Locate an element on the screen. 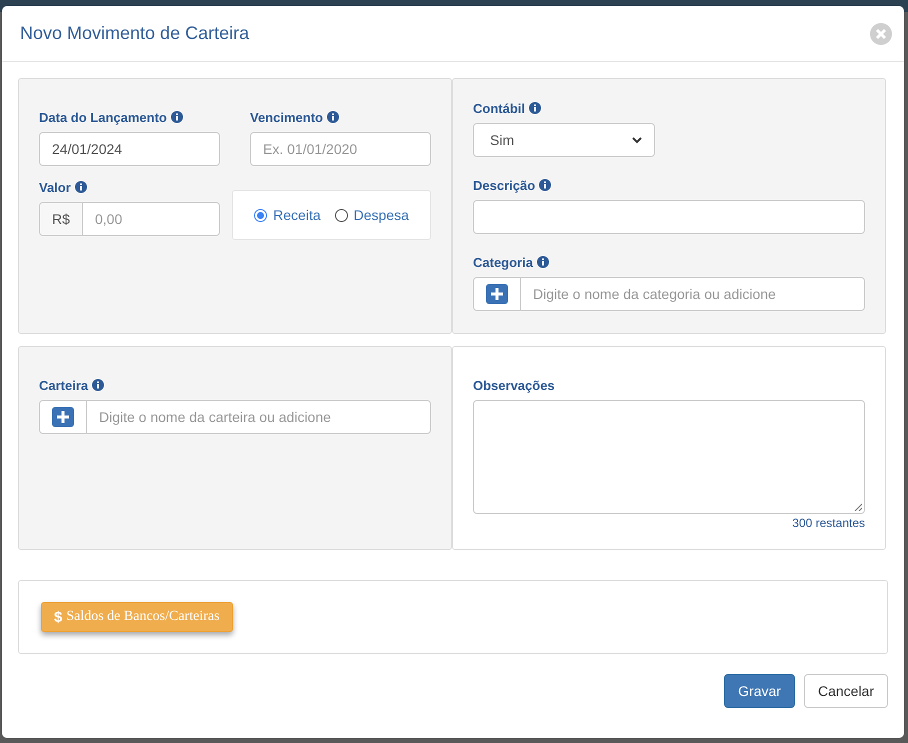  amount-input: R$ 0,00 is located at coordinates (129, 219).